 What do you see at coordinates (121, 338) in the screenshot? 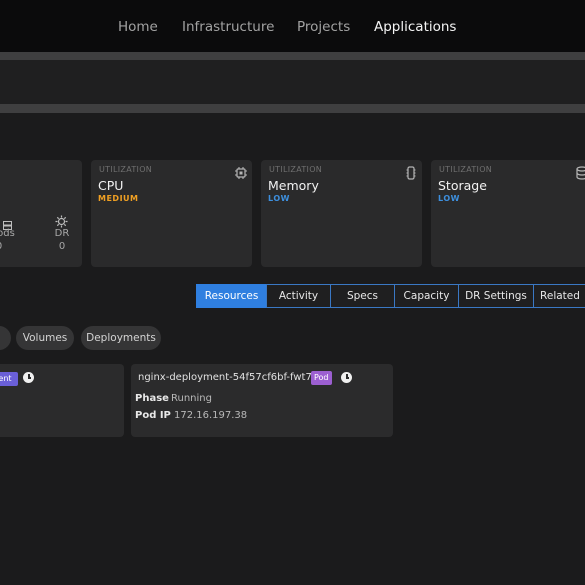
I see `filter-chip-deployments: Deployments` at bounding box center [121, 338].